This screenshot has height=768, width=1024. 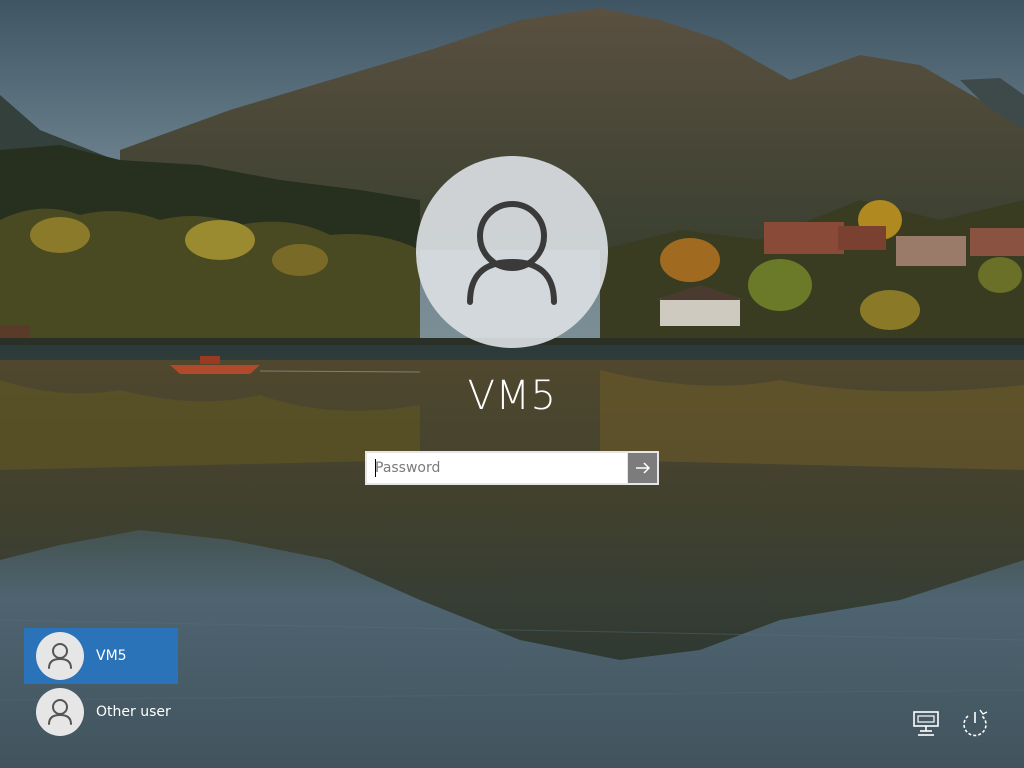 What do you see at coordinates (497, 468) in the screenshot?
I see `password-input` at bounding box center [497, 468].